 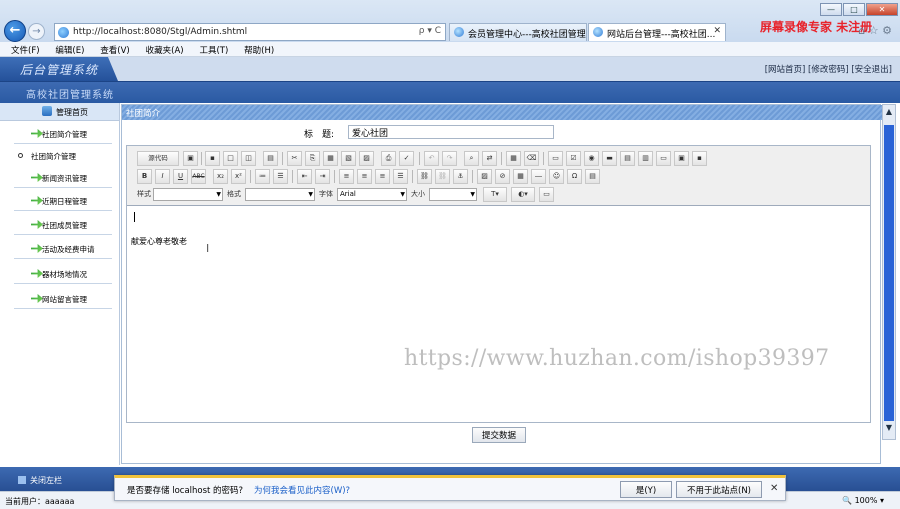 I want to click on special-char-icon: Ω, so click(x=574, y=176).